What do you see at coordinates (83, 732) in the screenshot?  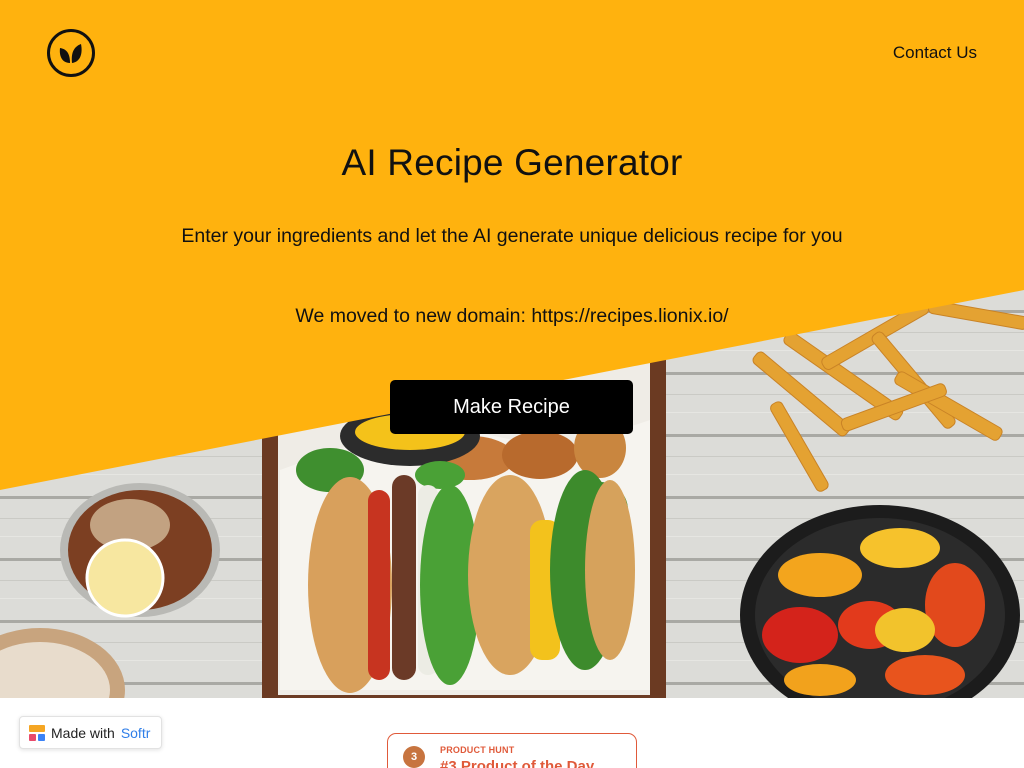 I see `softr-badge-prefix: Made with` at bounding box center [83, 732].